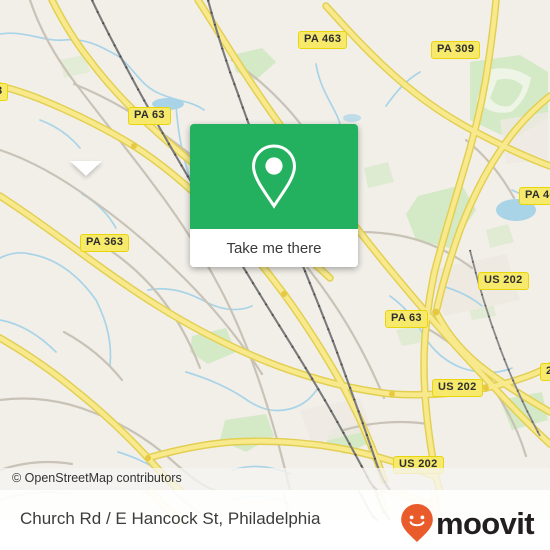 The image size is (550, 550). Describe the element at coordinates (545, 372) in the screenshot. I see `road-shield: 2` at that location.